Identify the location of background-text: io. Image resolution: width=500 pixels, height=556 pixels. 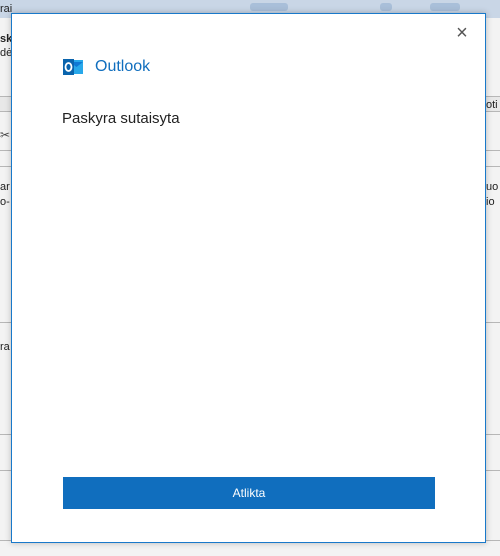
(490, 202).